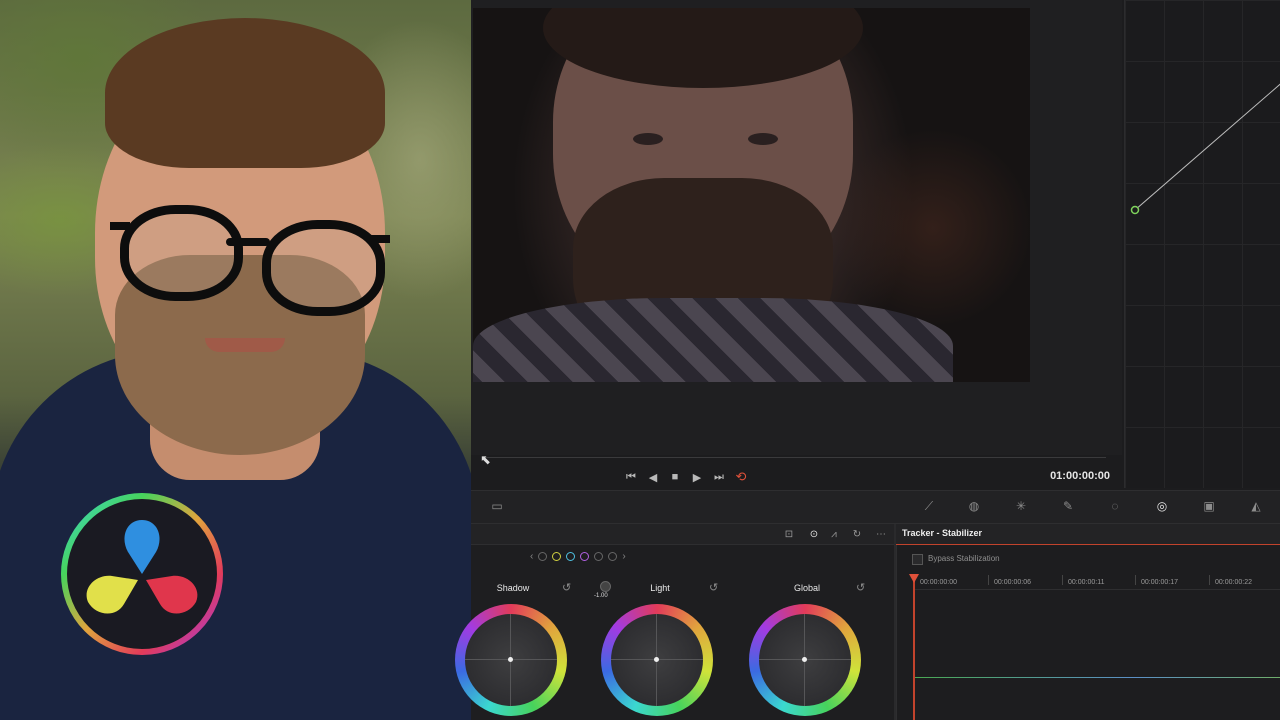 The image size is (1280, 720). I want to click on more-options-icon: ⋯, so click(881, 534).